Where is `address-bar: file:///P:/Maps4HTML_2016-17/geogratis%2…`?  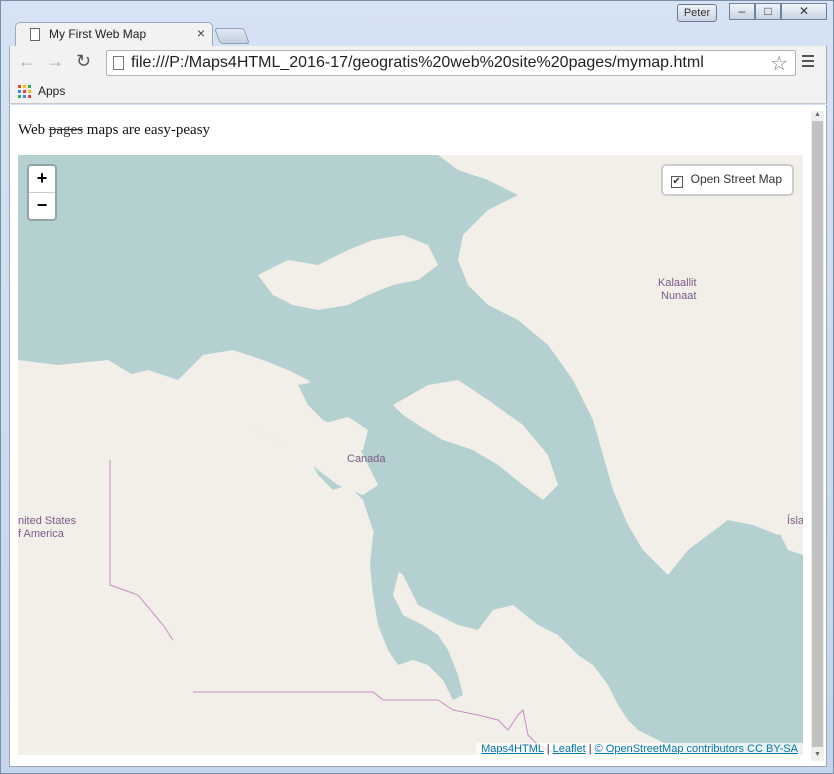
address-bar: file:///P:/Maps4HTML_2016-17/geogratis%2… is located at coordinates (451, 63).